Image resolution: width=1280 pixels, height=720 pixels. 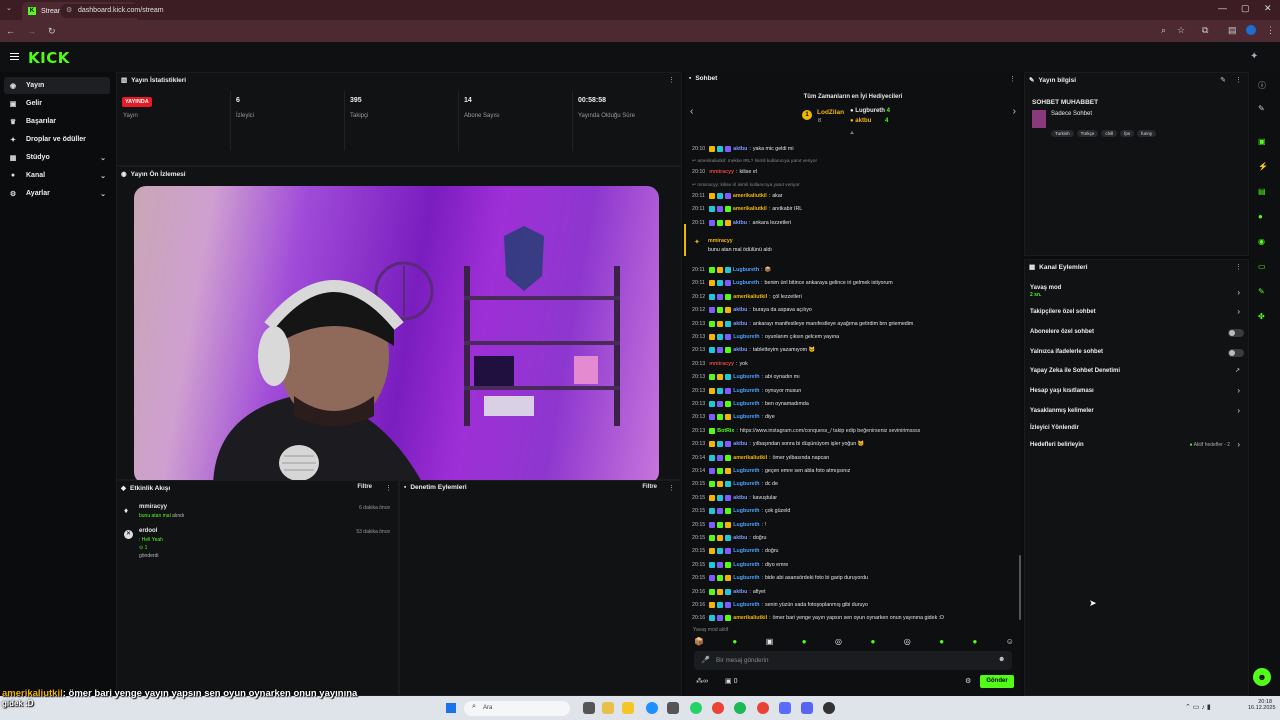 I want to click on spotify-icon, so click(x=740, y=708).